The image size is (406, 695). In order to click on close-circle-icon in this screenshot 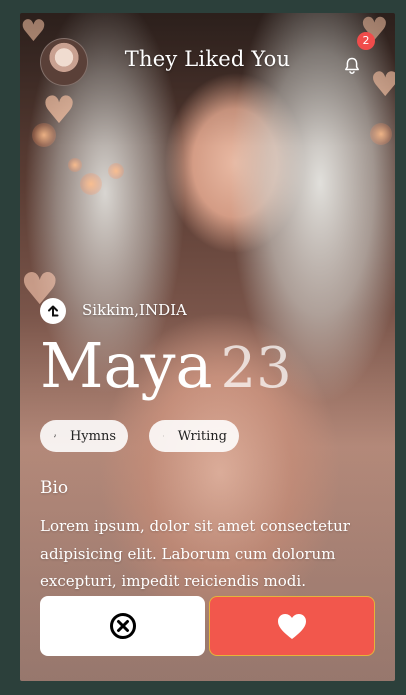, I will do `click(122, 626)`.